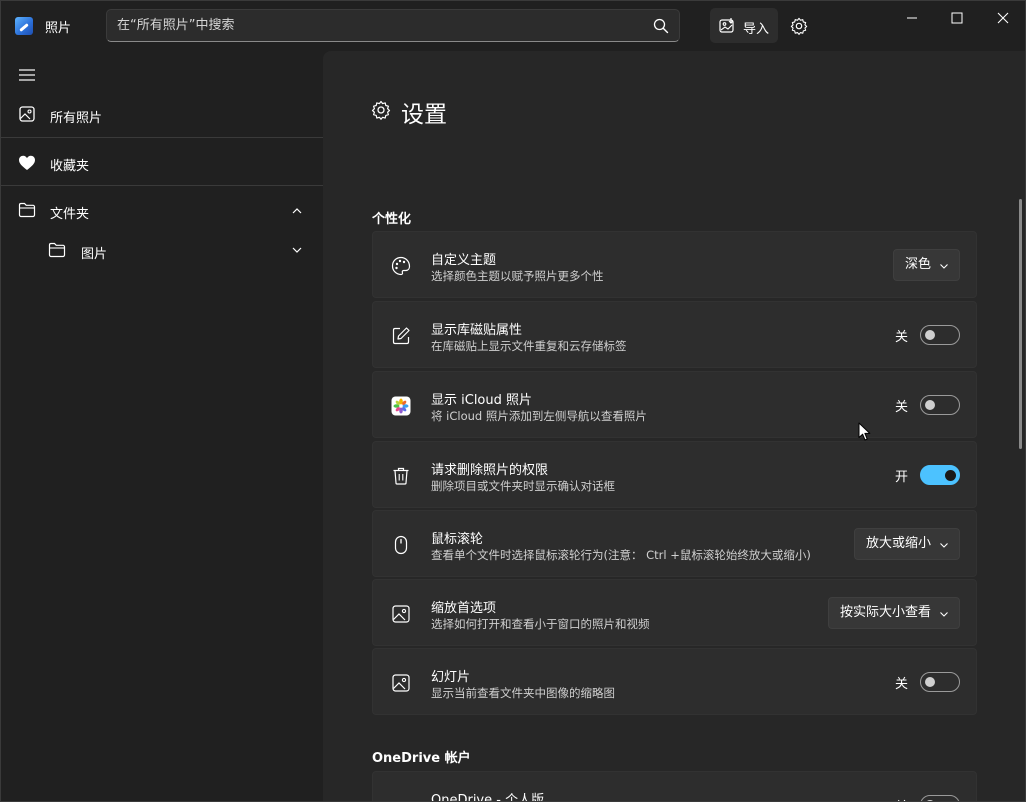 The image size is (1026, 802). I want to click on dropdown-value: 放大或缩小, so click(898, 543).